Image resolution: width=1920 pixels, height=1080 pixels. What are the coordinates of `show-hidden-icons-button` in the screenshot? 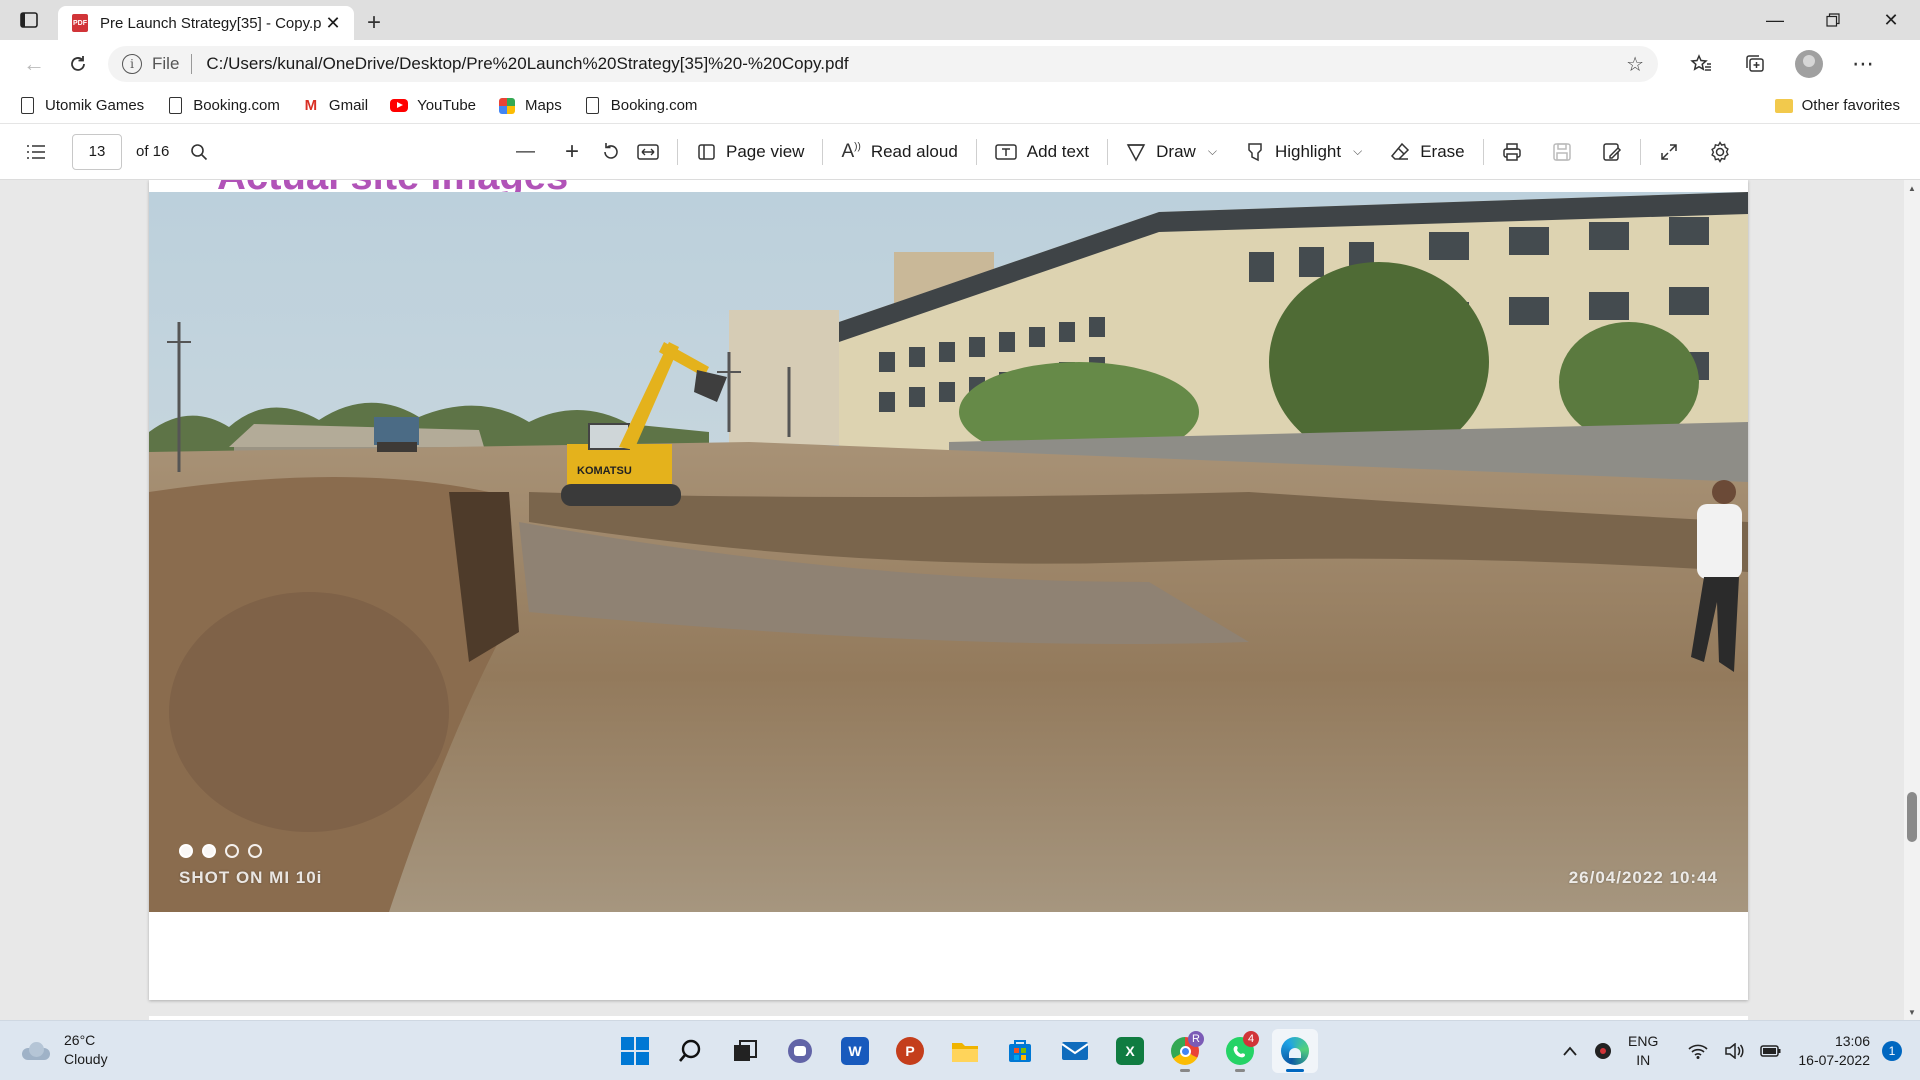 It's located at (1570, 1051).